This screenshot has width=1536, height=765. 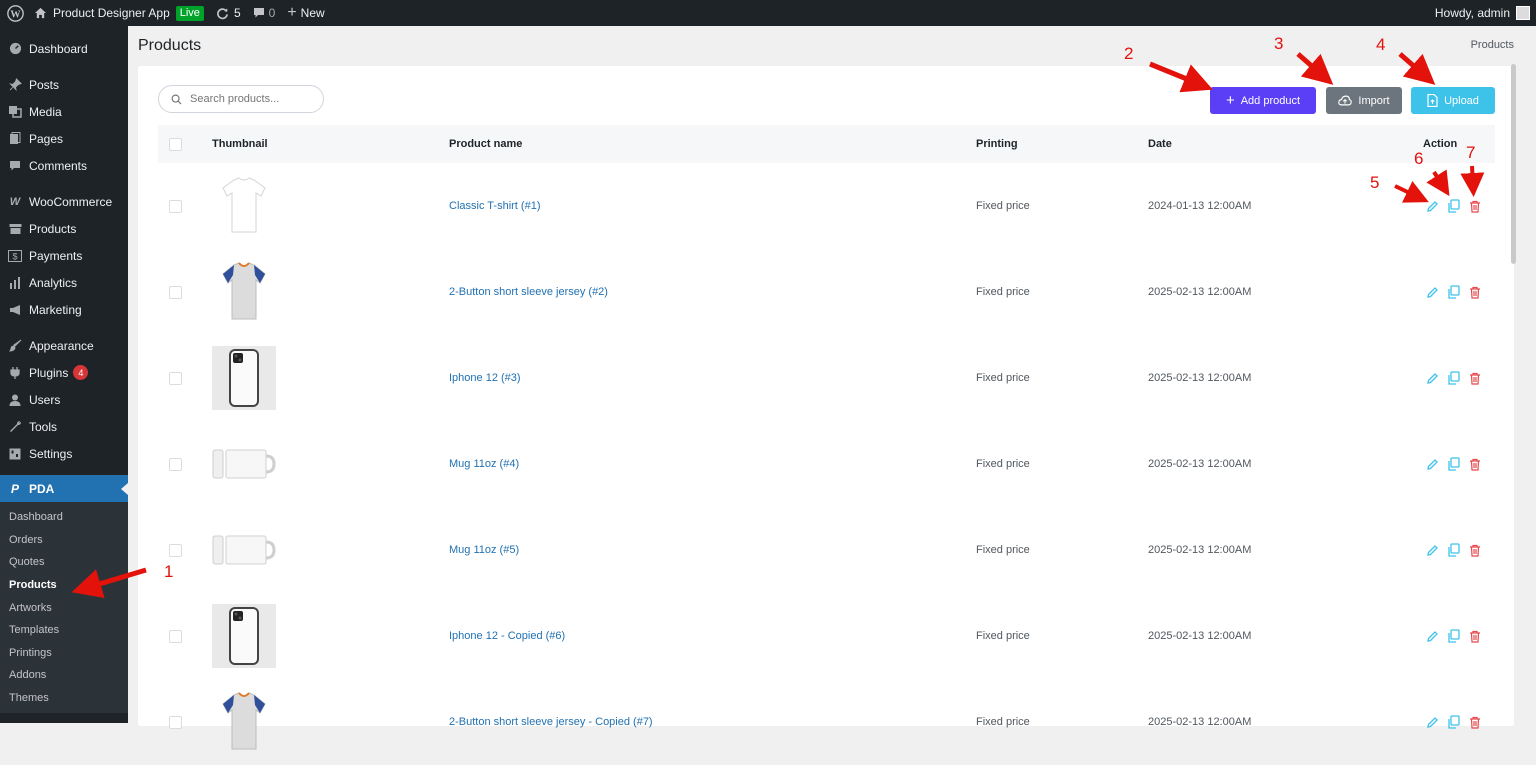 What do you see at coordinates (228, 13) in the screenshot?
I see `updates-link: 5` at bounding box center [228, 13].